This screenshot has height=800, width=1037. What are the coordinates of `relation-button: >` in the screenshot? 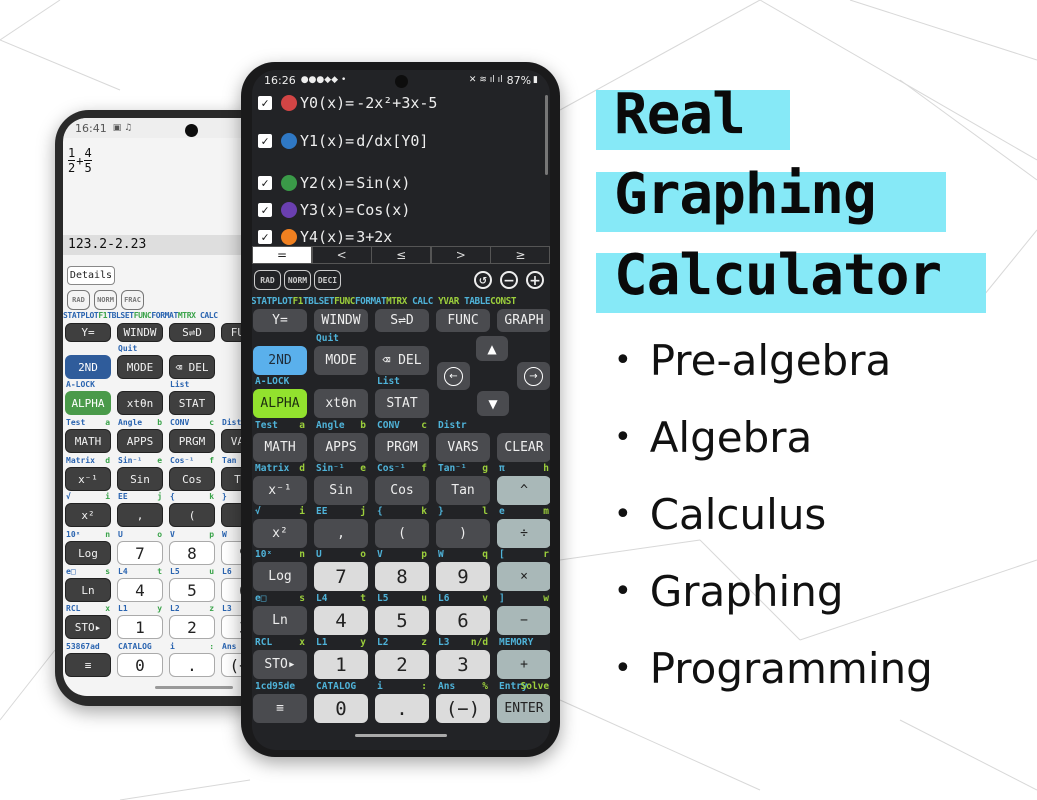 It's located at (460, 255).